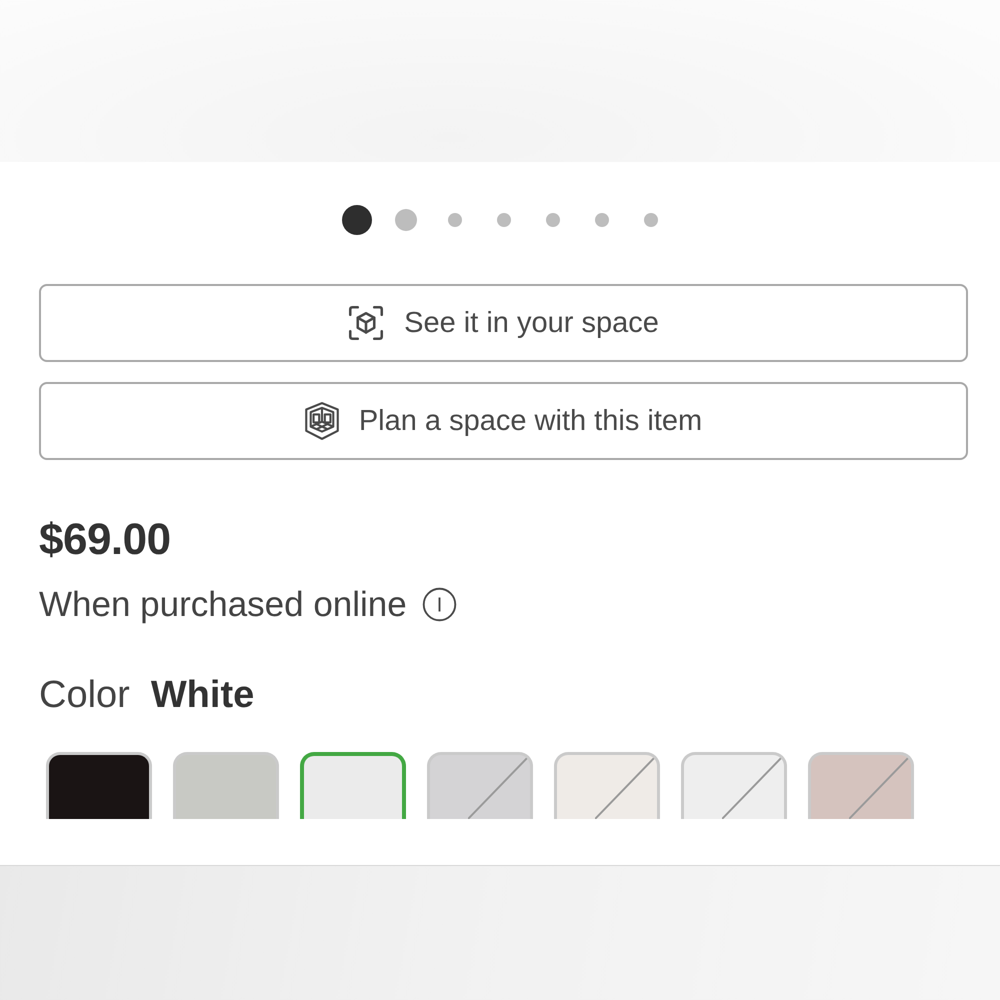  Describe the element at coordinates (105, 540) in the screenshot. I see `price: $69.00` at that location.